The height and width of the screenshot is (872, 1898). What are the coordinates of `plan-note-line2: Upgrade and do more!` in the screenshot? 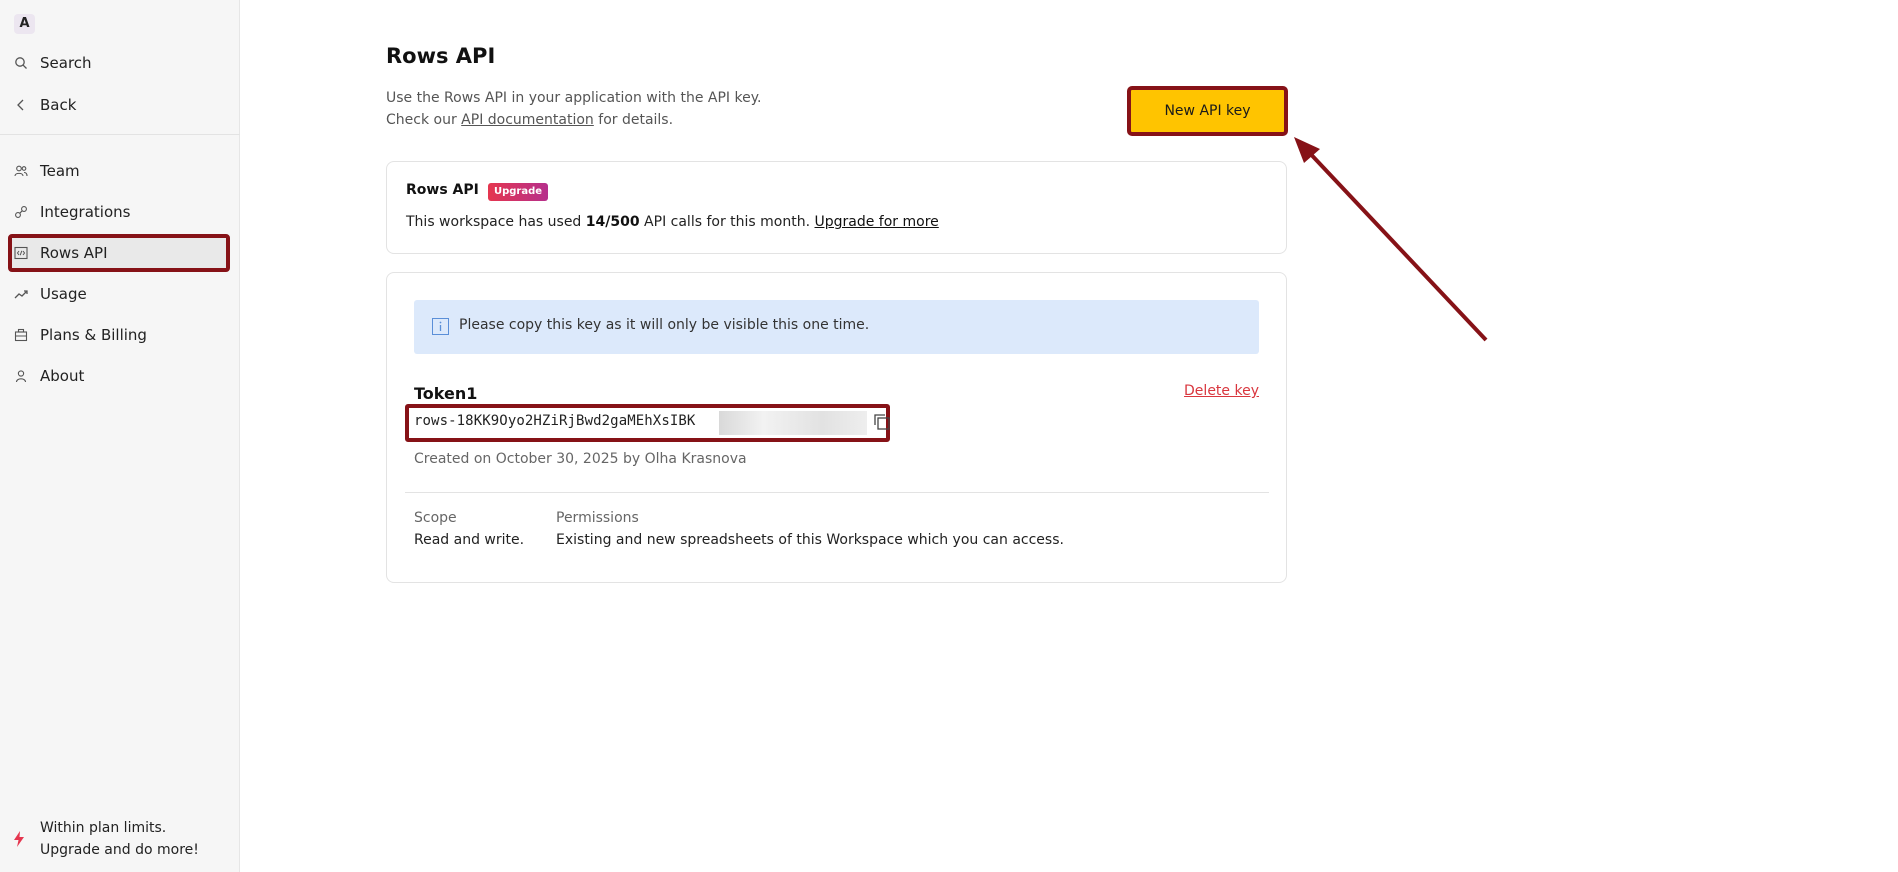 It's located at (119, 850).